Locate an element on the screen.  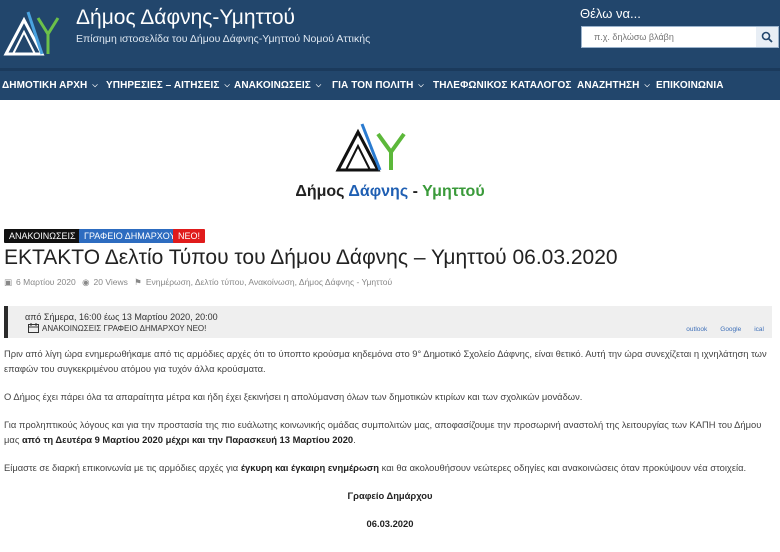
brand-part: Δήμος is located at coordinates (322, 191).